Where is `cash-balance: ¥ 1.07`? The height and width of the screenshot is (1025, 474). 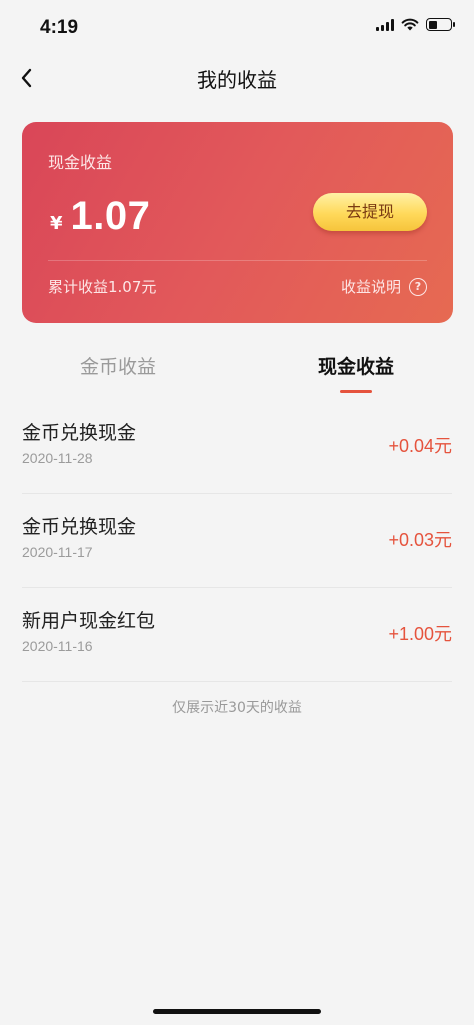
cash-balance: ¥ 1.07 is located at coordinates (100, 216).